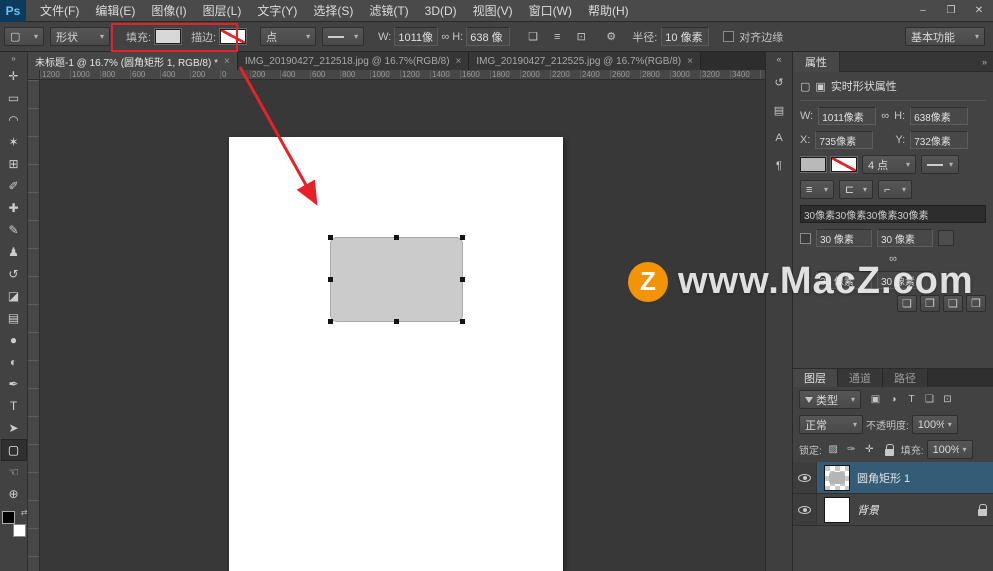 Image resolution: width=993 pixels, height=571 pixels. I want to click on stroke-corner-option: ⌐, so click(895, 189).